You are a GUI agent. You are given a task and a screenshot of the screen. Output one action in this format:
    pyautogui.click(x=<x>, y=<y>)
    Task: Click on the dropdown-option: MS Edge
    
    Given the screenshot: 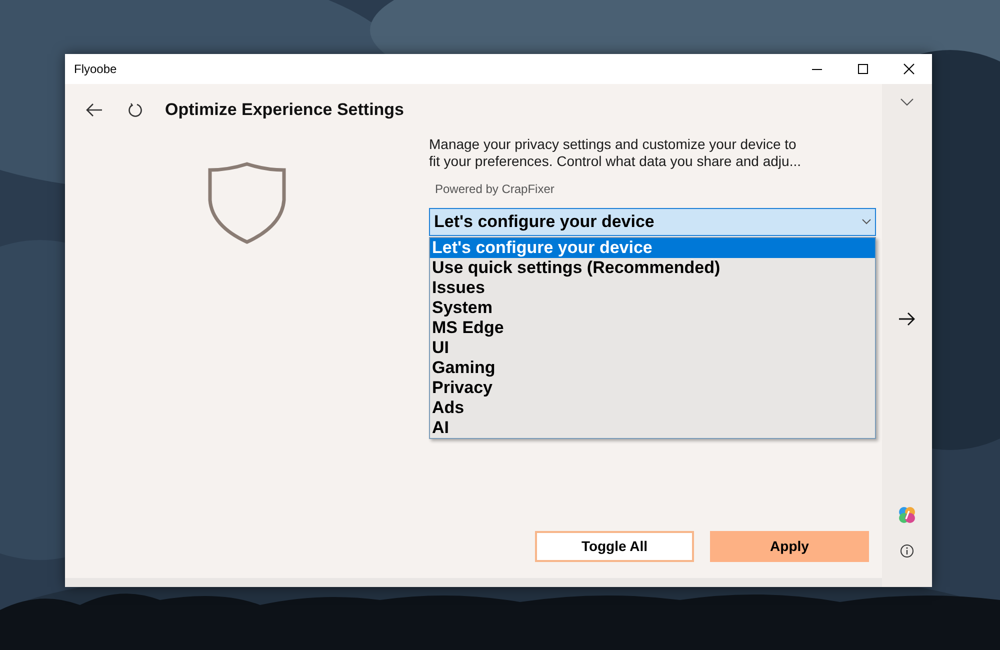 What is the action you would take?
    pyautogui.click(x=652, y=328)
    